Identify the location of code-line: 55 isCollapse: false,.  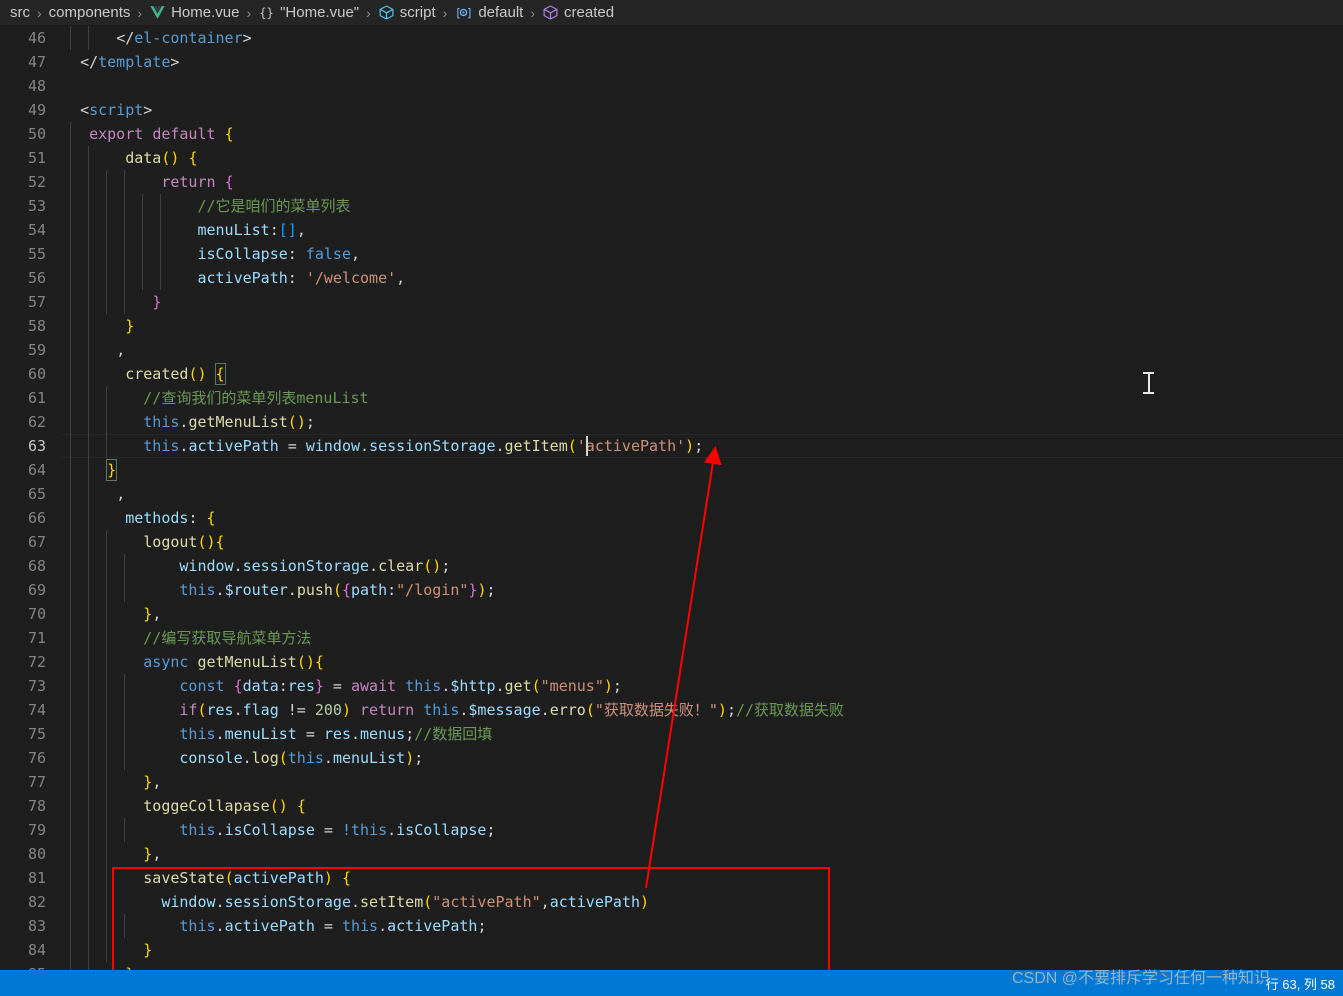
(671, 254).